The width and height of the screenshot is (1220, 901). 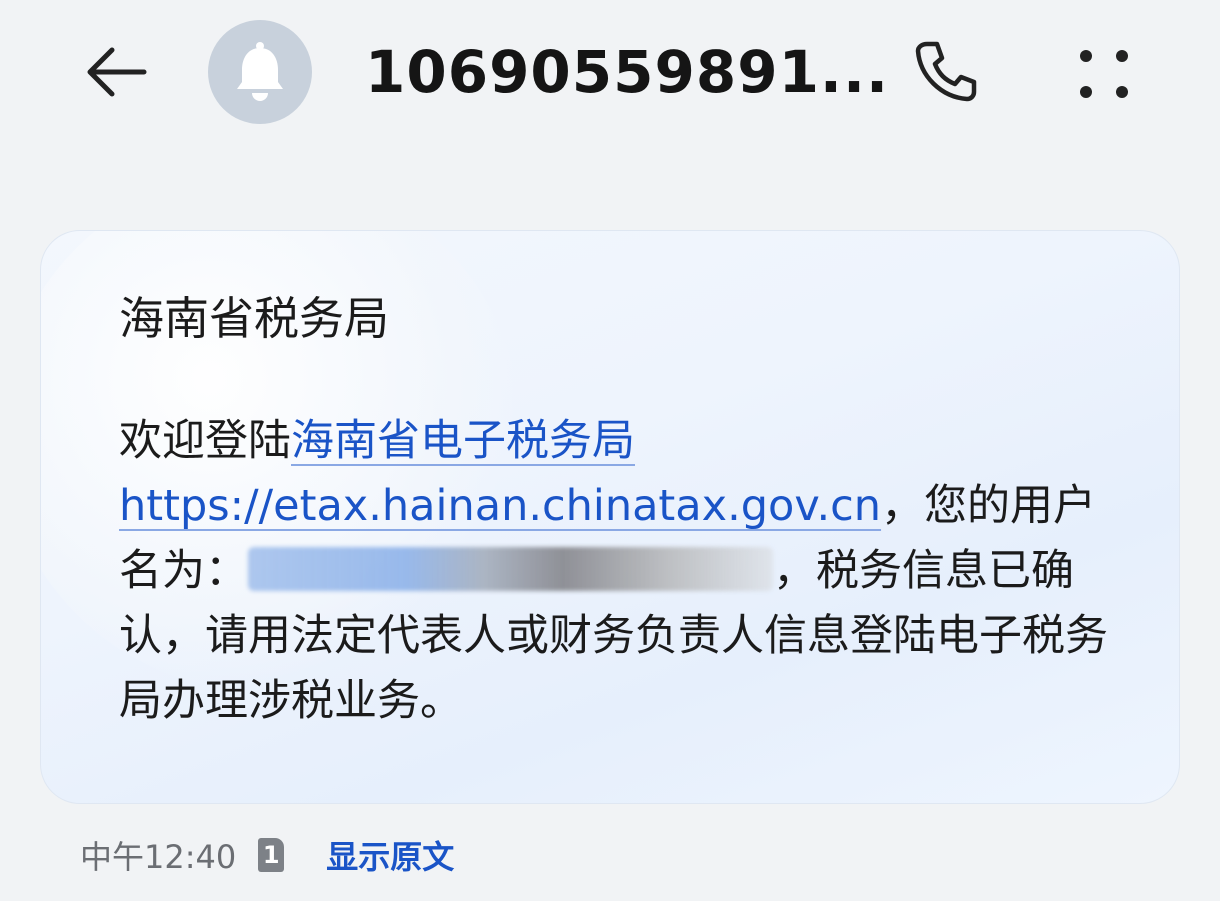 What do you see at coordinates (254, 318) in the screenshot?
I see `message-sender: 海南省税务局` at bounding box center [254, 318].